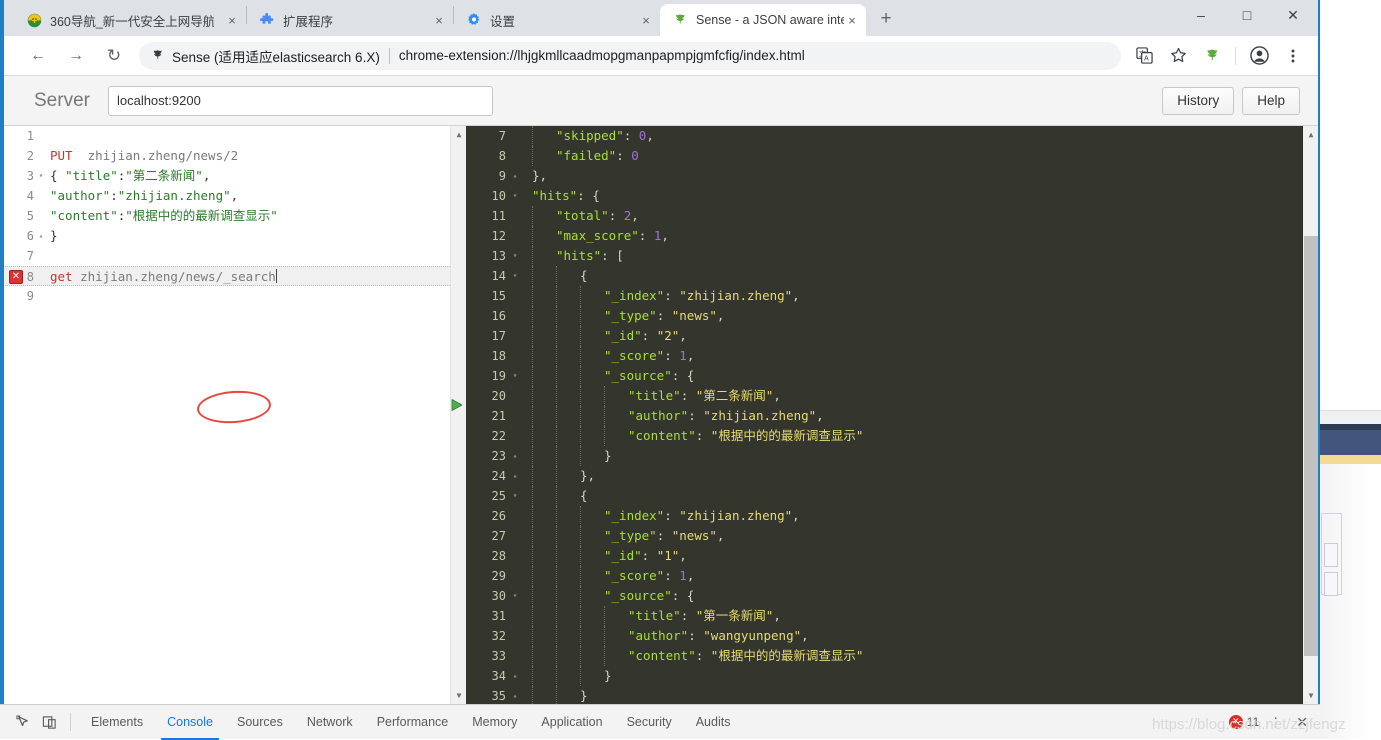  Describe the element at coordinates (38, 56) in the screenshot. I see `back-button: ←` at that location.